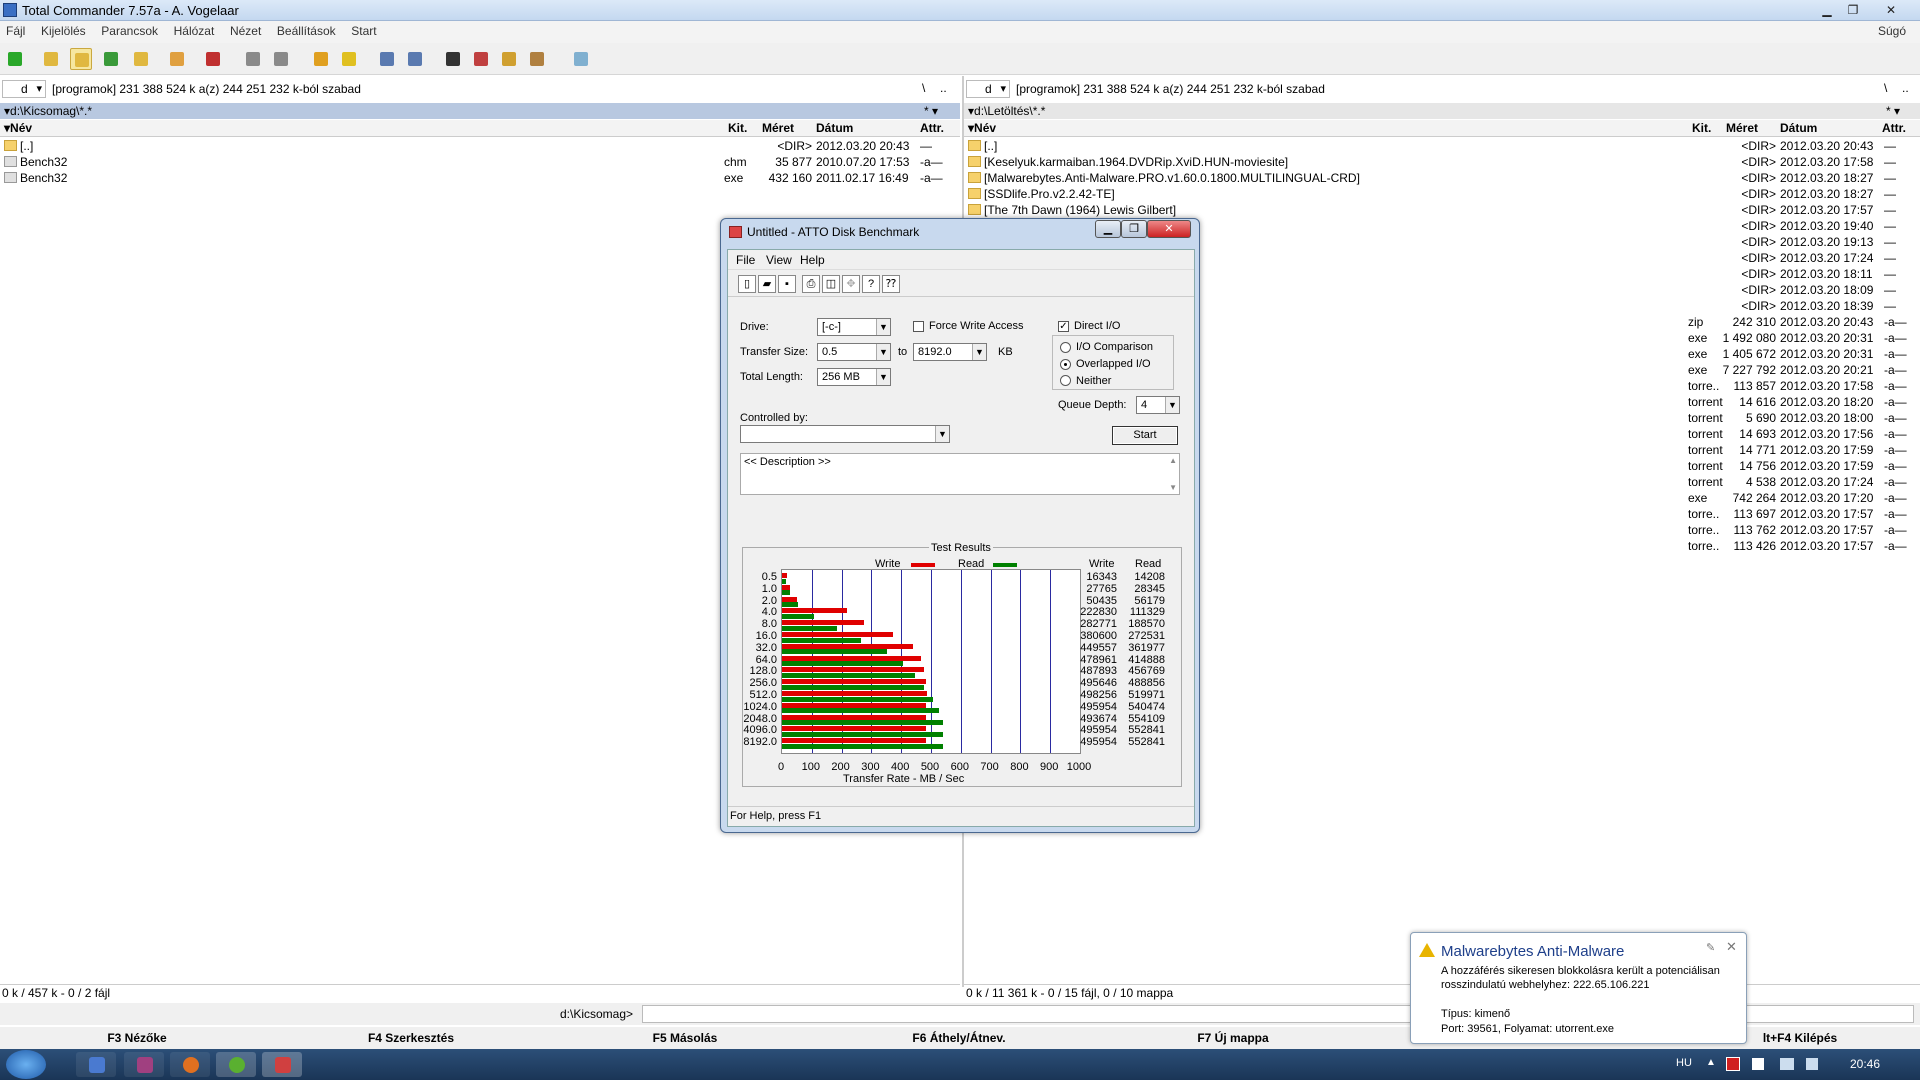  Describe the element at coordinates (1108, 229) in the screenshot. I see `atto-minimize-button: ▁` at that location.